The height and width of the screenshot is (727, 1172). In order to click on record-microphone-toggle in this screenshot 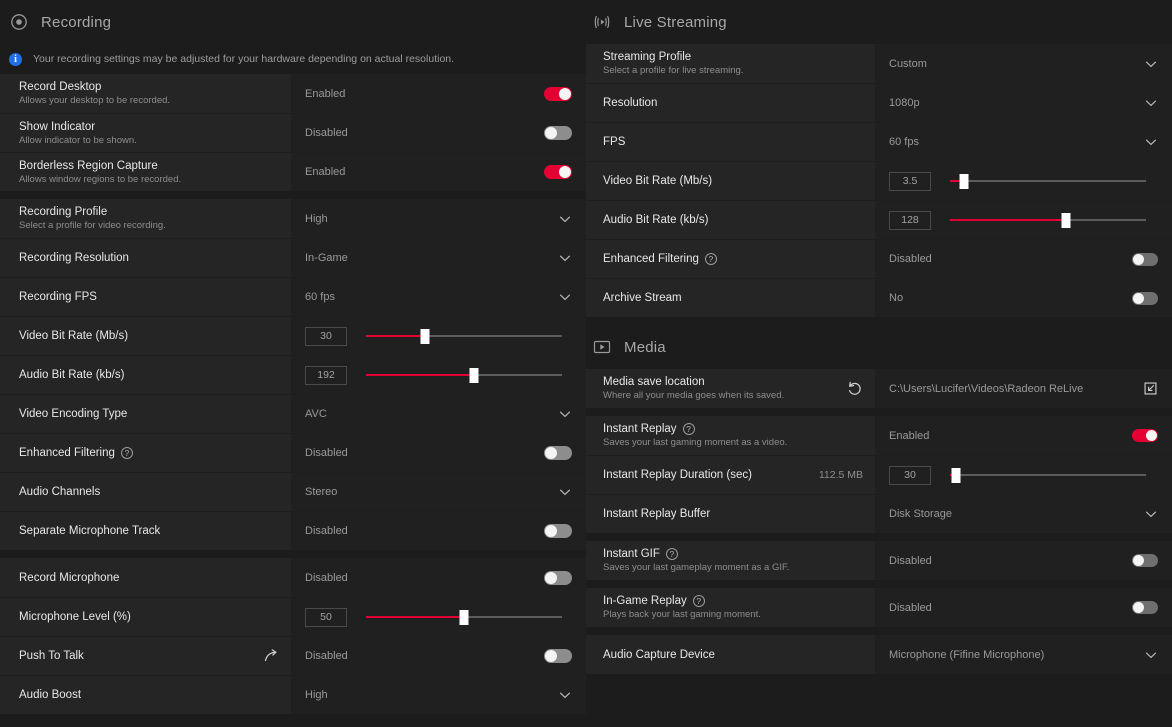, I will do `click(558, 577)`.